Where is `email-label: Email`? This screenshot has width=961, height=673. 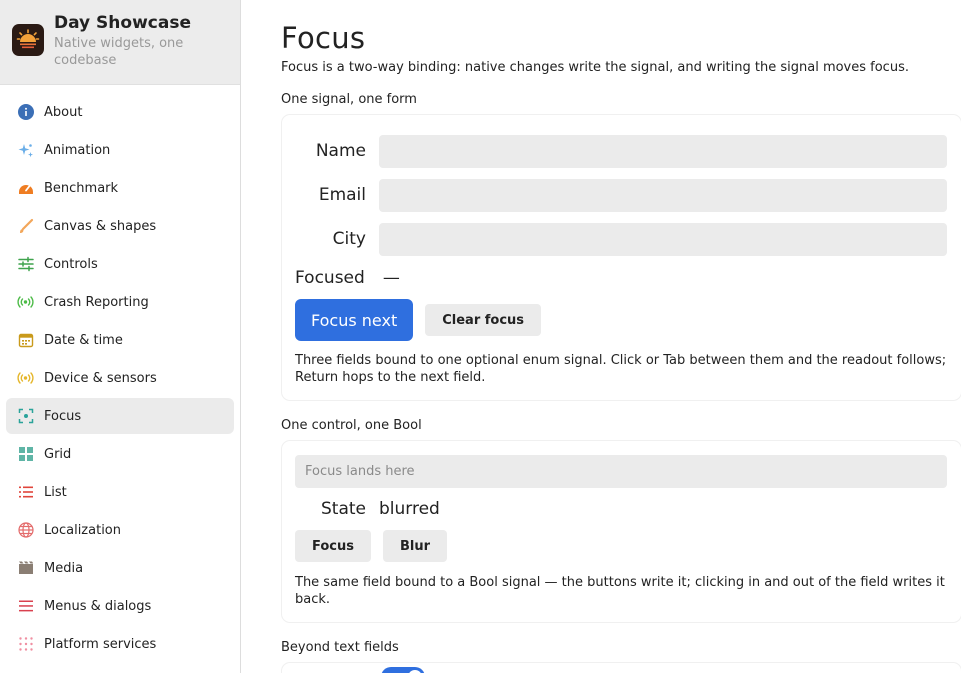
email-label: Email is located at coordinates (342, 195).